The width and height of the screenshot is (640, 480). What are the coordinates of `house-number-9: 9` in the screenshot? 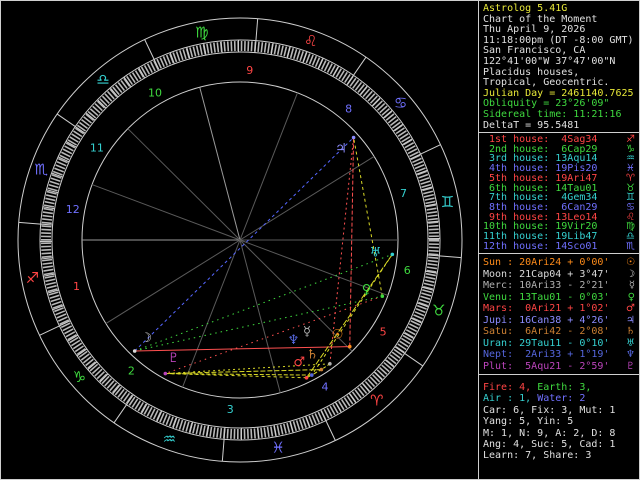 It's located at (249, 70).